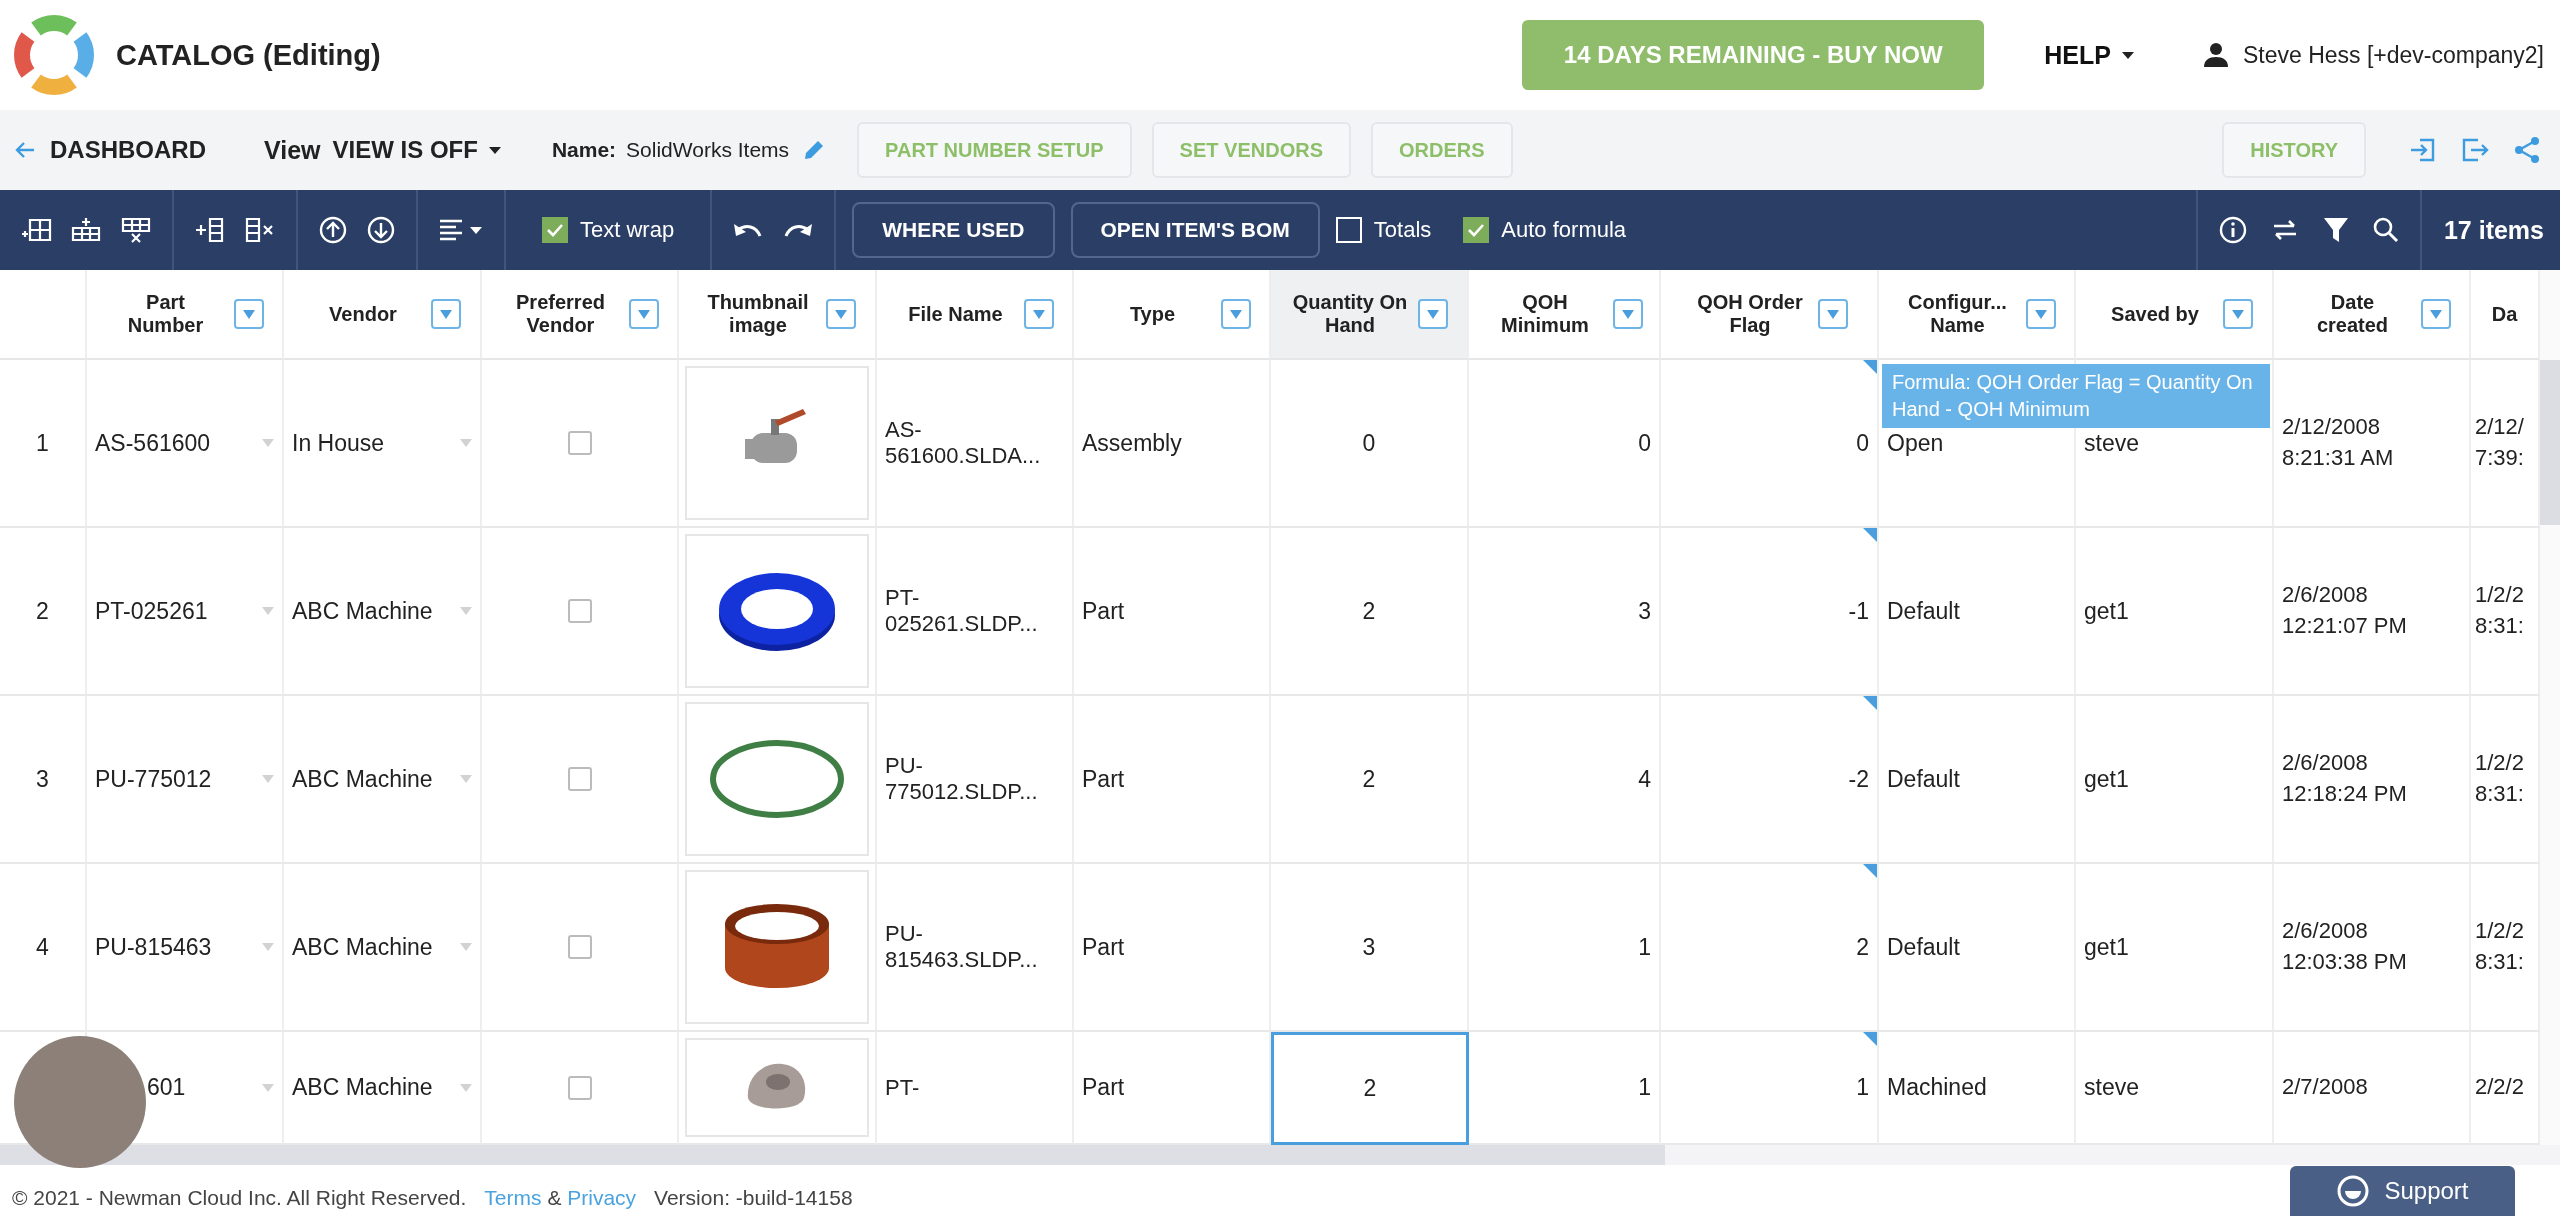 This screenshot has width=2560, height=1216. What do you see at coordinates (955, 314) in the screenshot?
I see `column-label: File Name` at bounding box center [955, 314].